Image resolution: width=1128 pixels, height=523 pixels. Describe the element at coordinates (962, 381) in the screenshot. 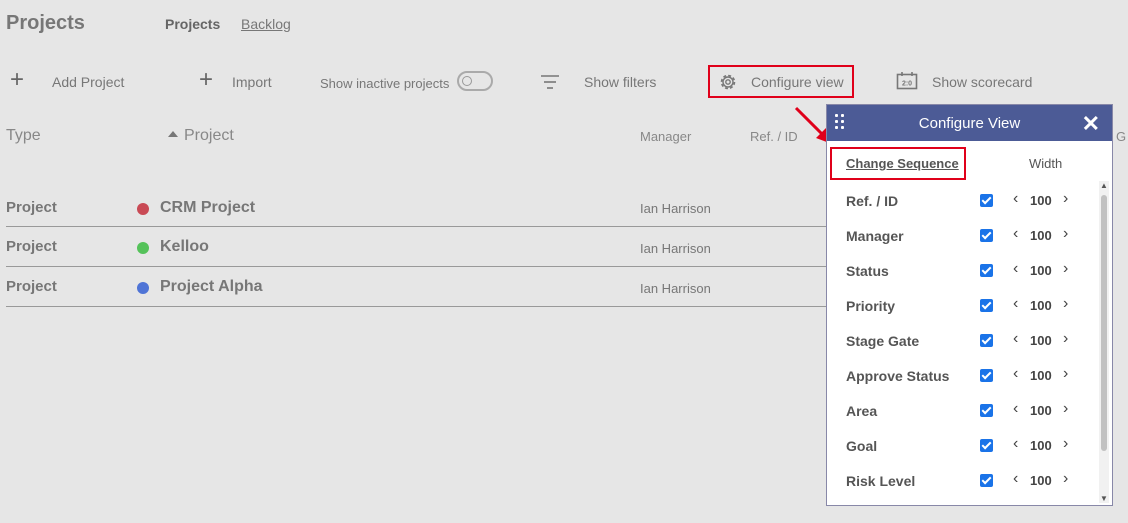

I see `field-row: Approve Status ‹ 100 ›` at that location.